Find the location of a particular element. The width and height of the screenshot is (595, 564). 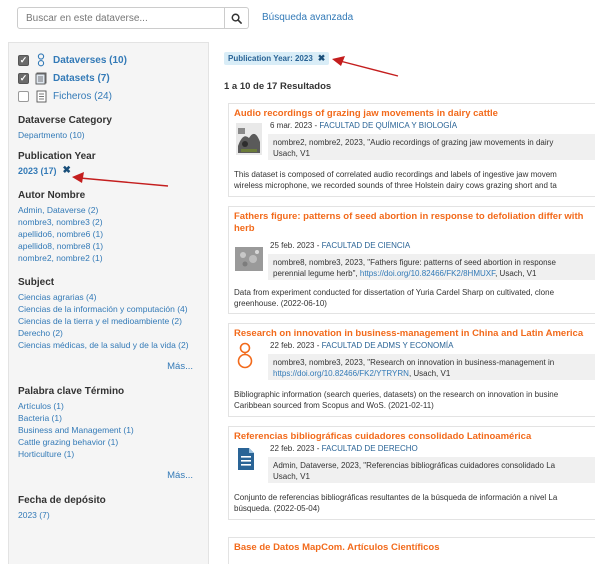

facet-item: Artículos (1) is located at coordinates (108, 406).